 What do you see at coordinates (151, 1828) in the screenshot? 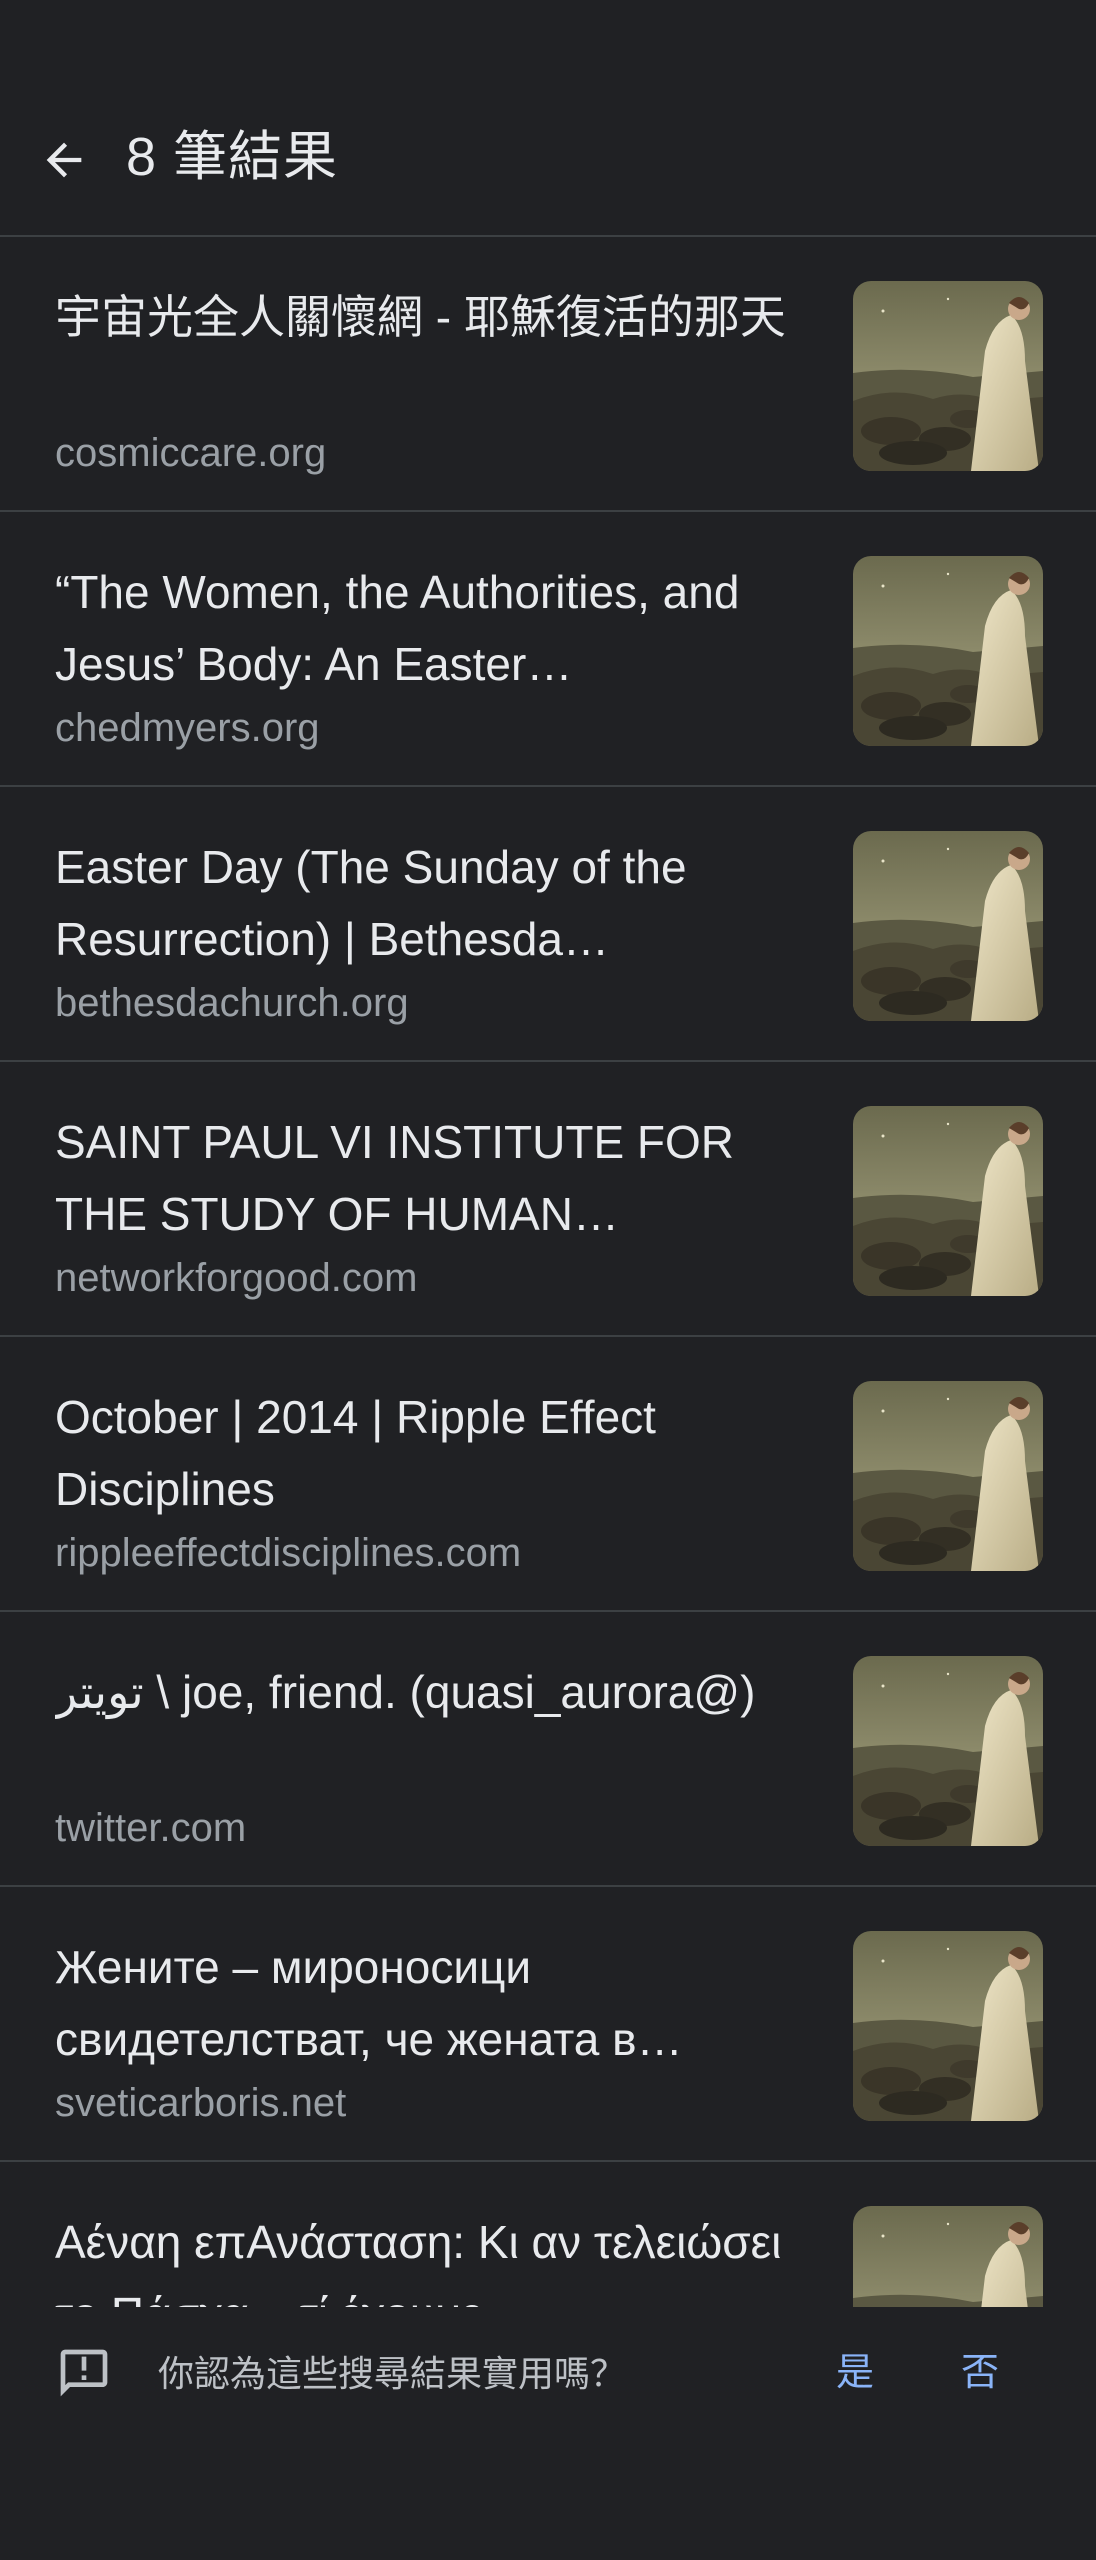
I see `result-domain: twitter.com` at bounding box center [151, 1828].